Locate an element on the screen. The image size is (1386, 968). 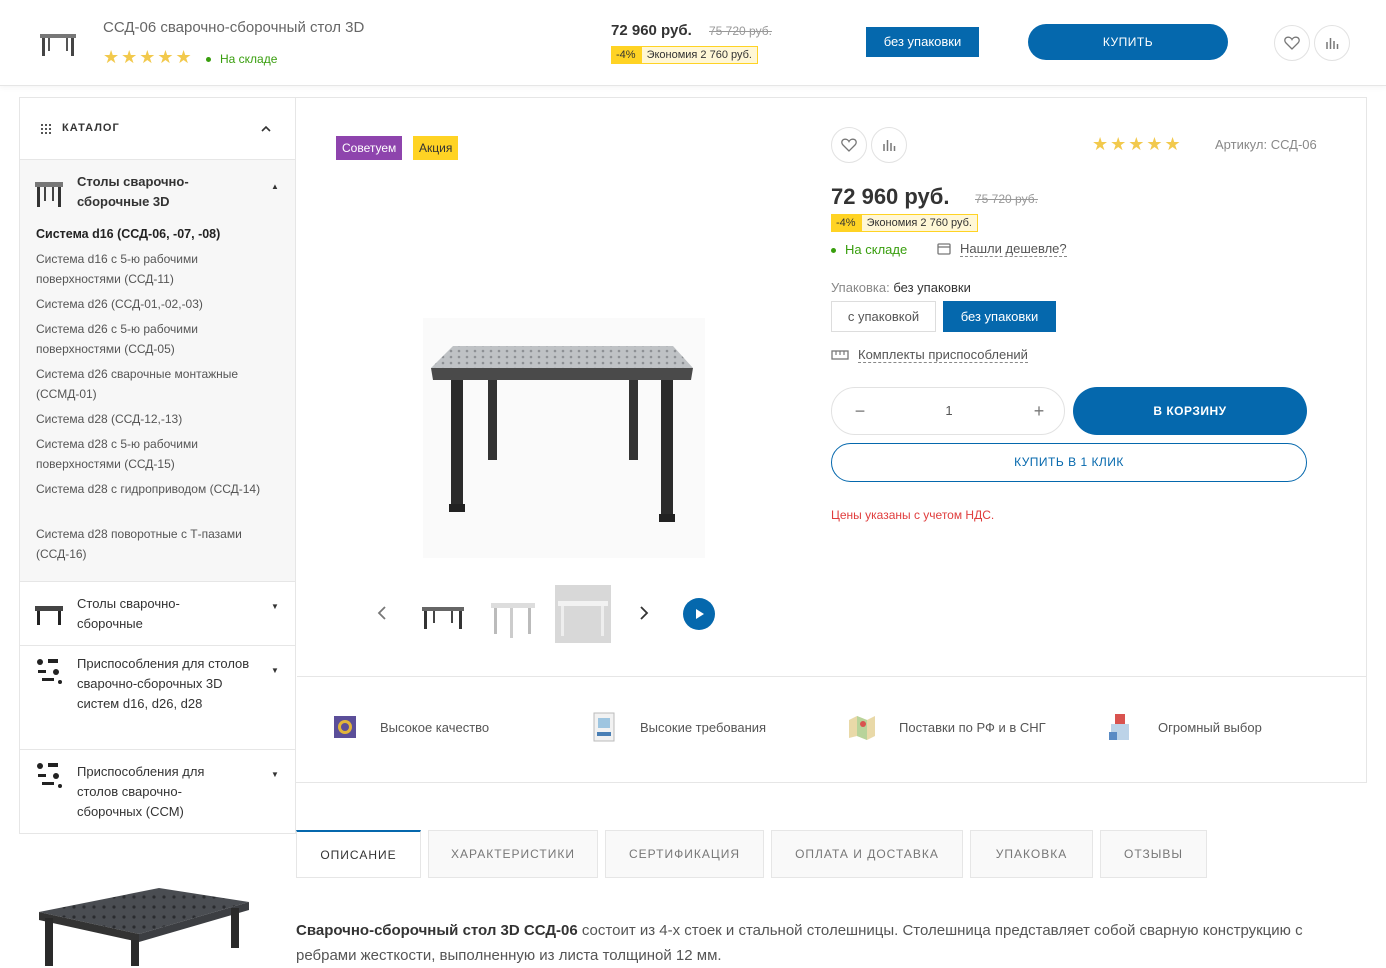
tab-characteristics: ХАРАКТЕРИСТИКИ is located at coordinates (513, 854).